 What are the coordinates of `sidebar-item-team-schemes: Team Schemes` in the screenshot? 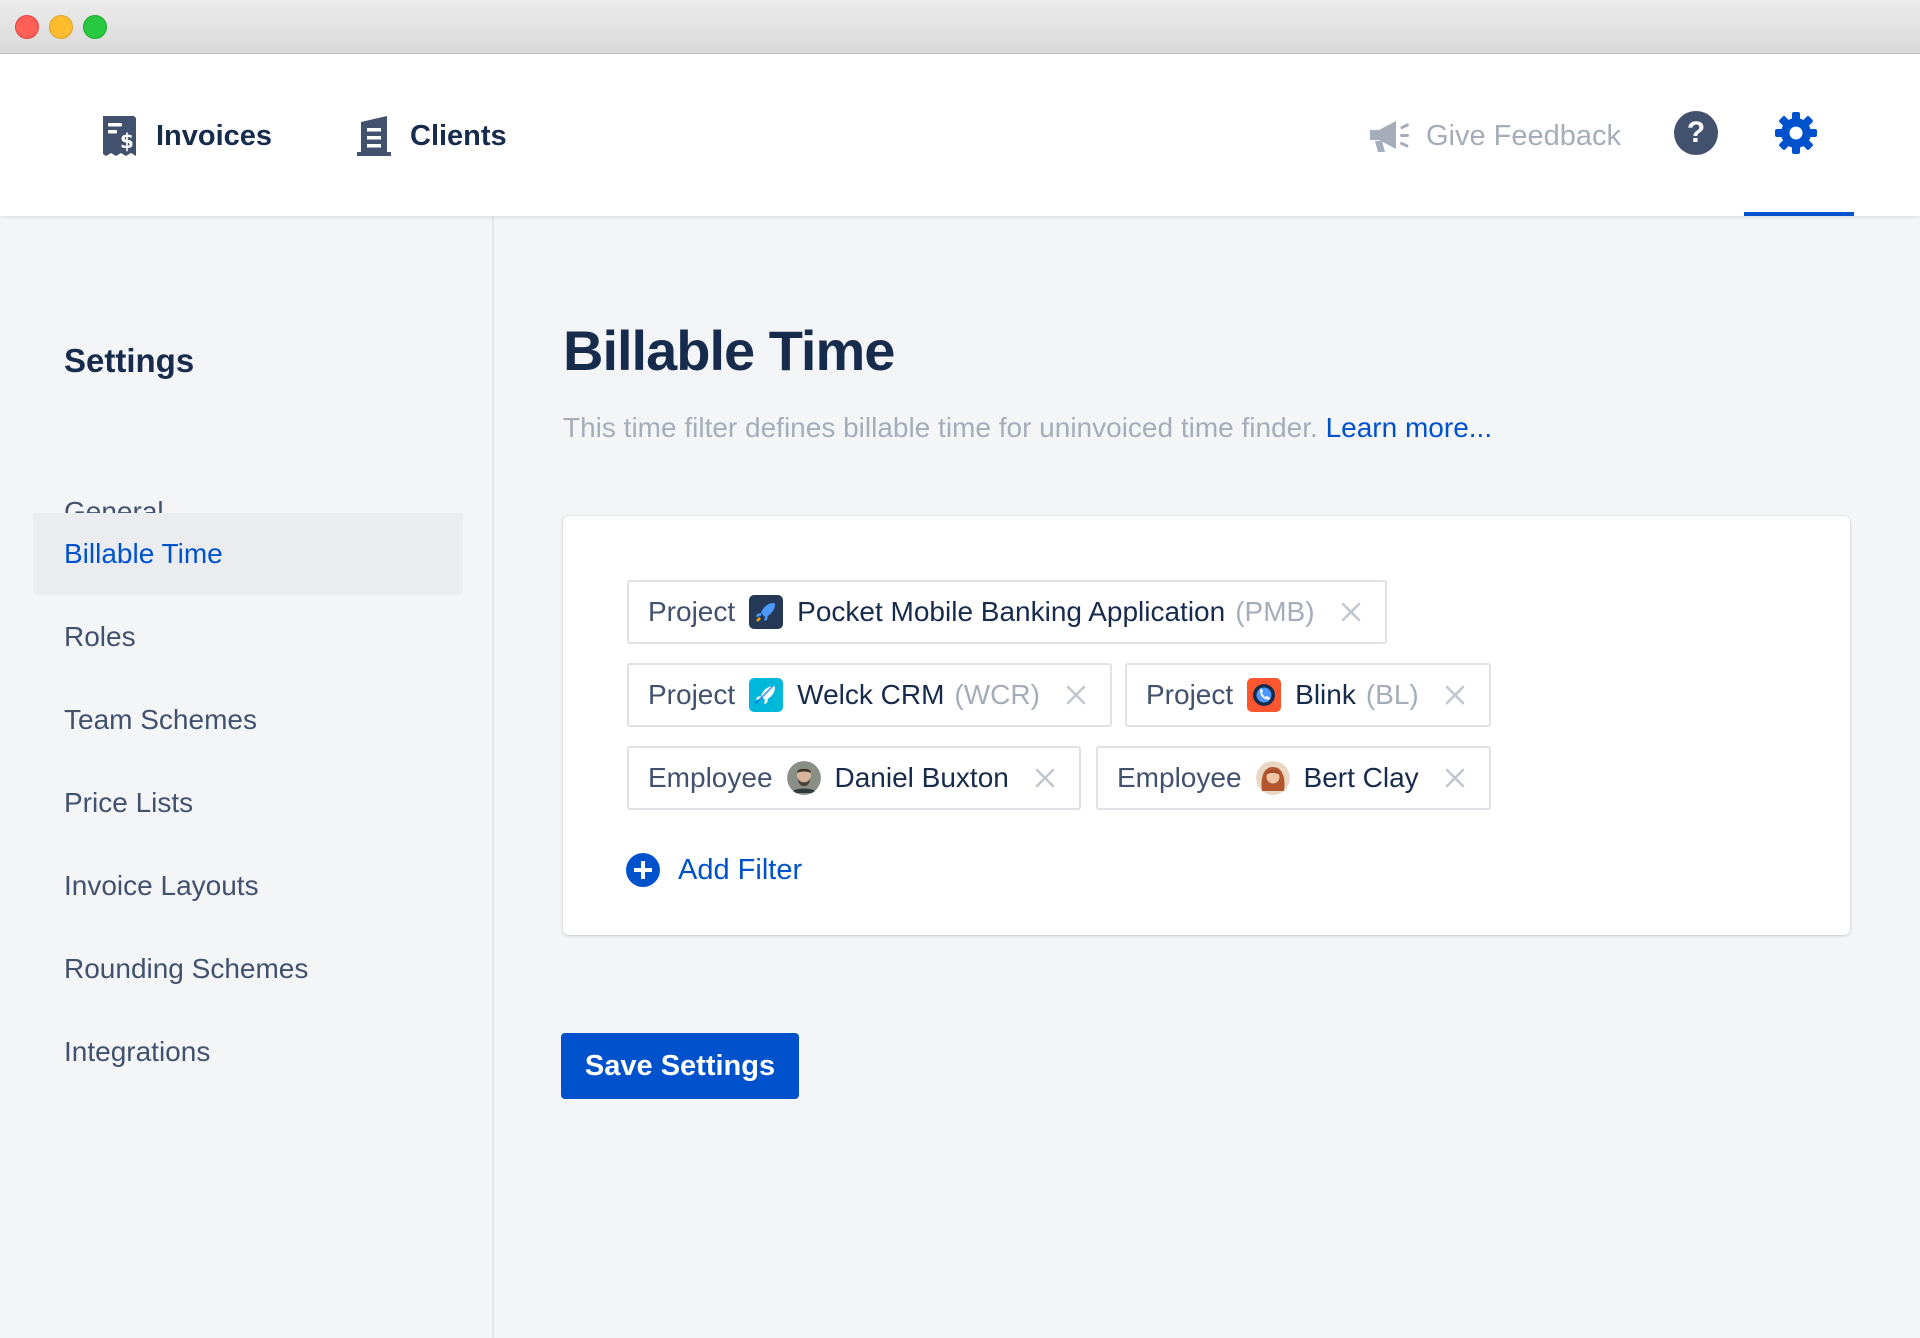 It's located at (248, 720).